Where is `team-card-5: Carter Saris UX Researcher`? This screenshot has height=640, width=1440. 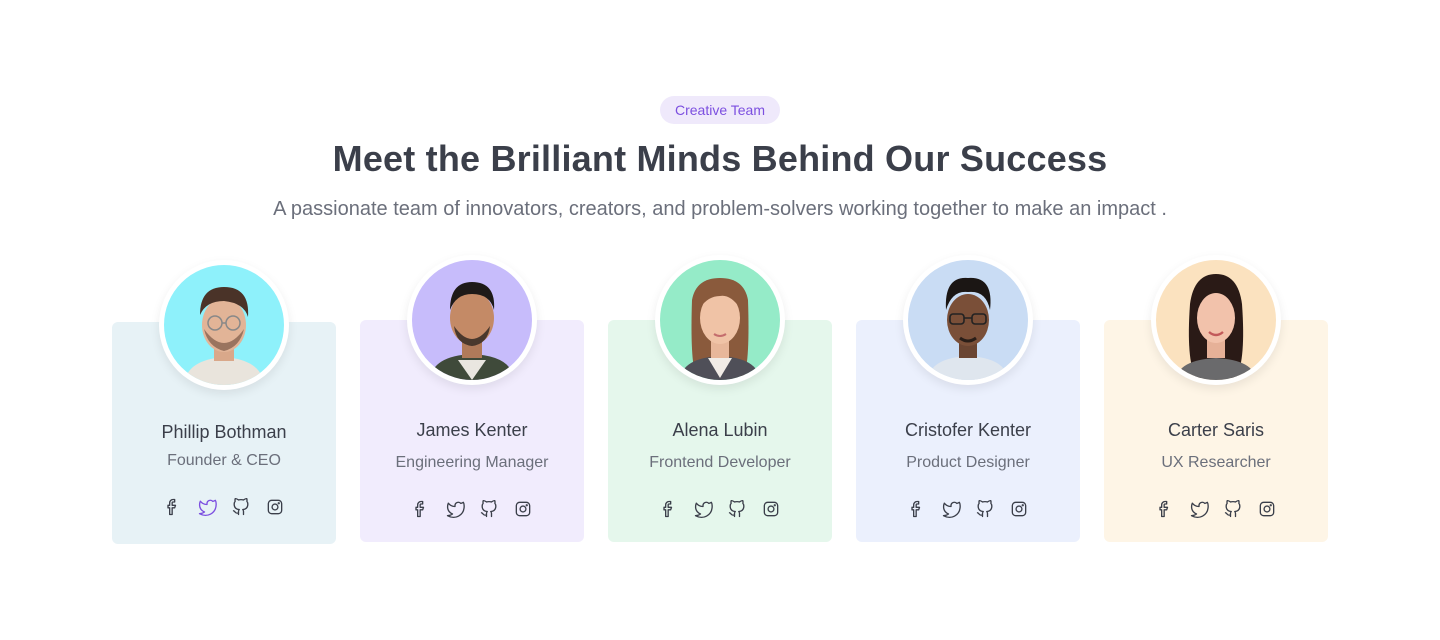 team-card-5: Carter Saris UX Researcher is located at coordinates (1216, 398).